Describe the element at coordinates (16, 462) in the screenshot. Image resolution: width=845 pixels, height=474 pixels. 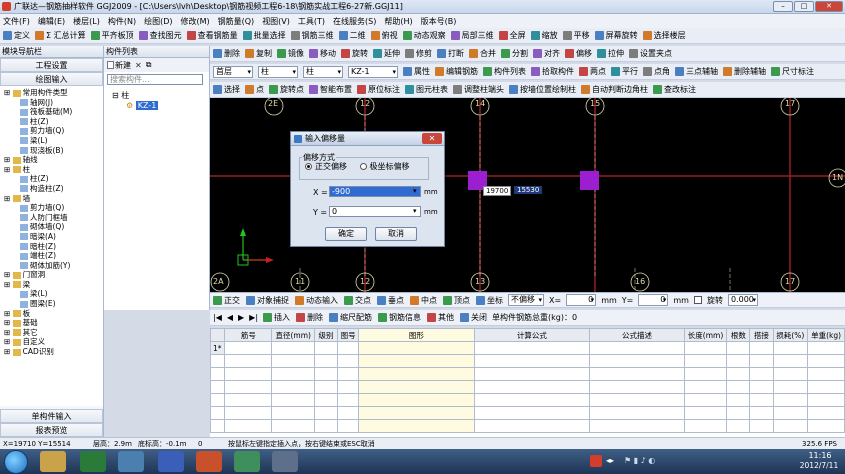
I see `start-button` at that location.